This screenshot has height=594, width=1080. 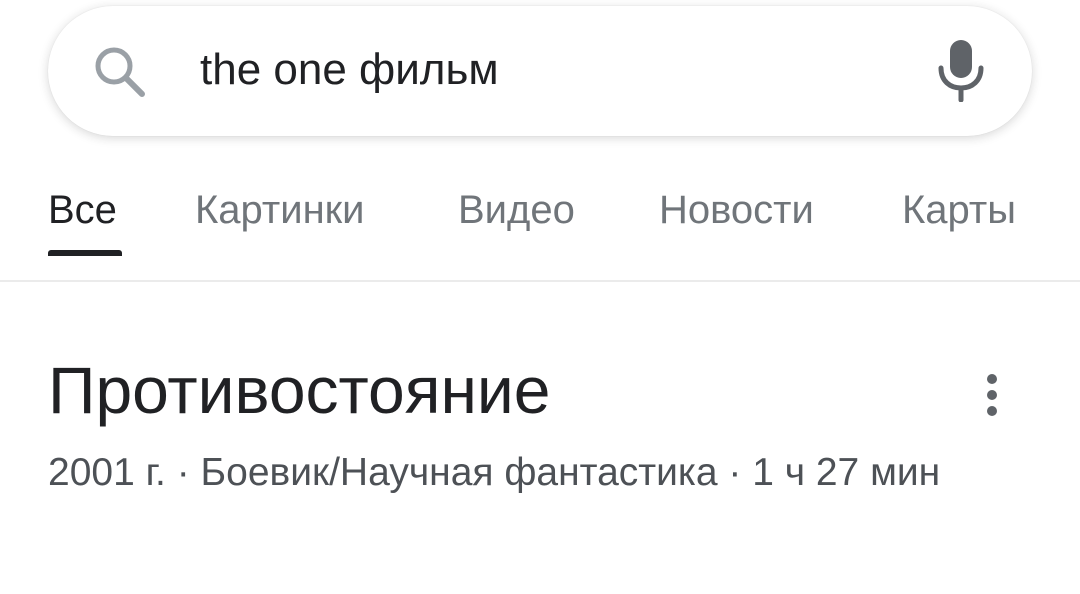 I want to click on tab-news: Новости, so click(x=736, y=210).